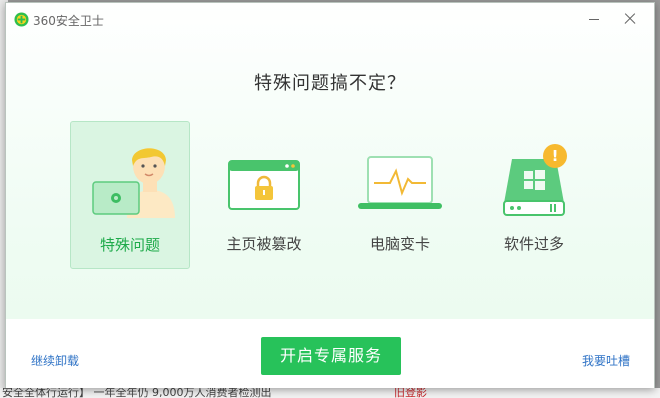  I want to click on warning-badge-text: !, so click(555, 156).